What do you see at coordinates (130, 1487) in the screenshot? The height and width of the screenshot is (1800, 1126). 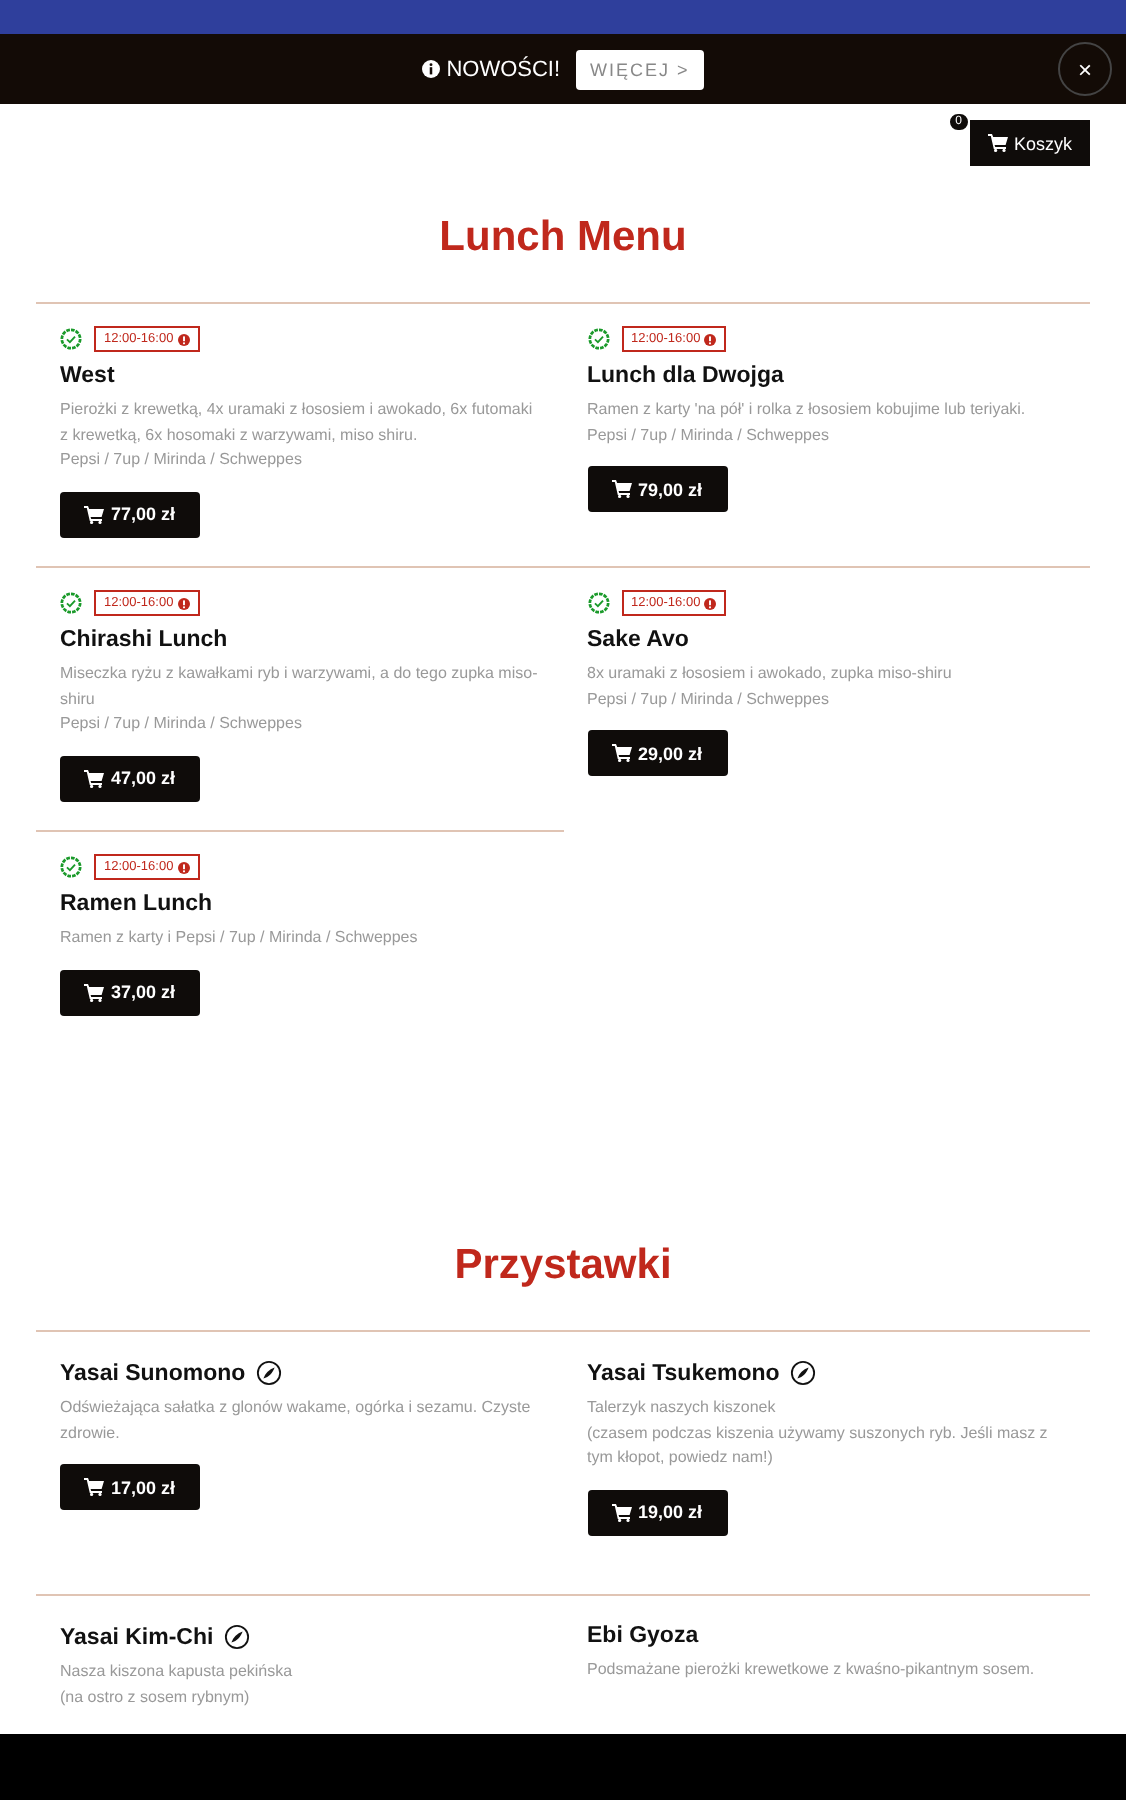 I see `price-button: 17,00 zł` at bounding box center [130, 1487].